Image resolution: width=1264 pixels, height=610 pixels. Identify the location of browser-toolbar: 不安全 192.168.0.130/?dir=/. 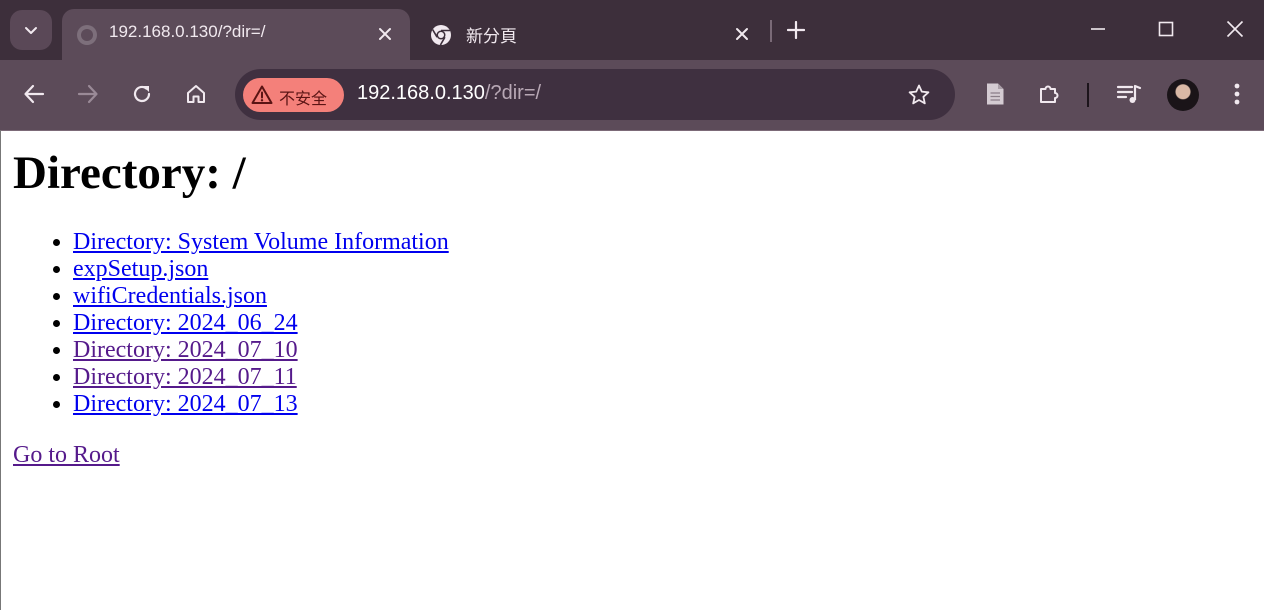
(632, 95).